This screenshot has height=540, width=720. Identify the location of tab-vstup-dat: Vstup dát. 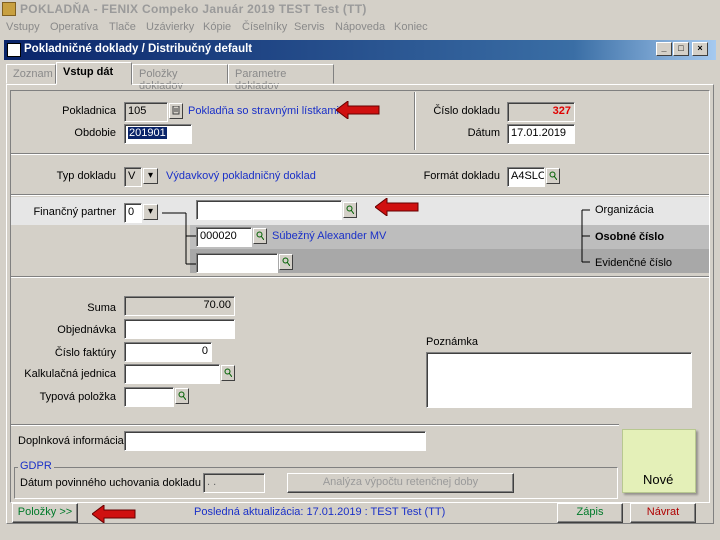
(94, 73).